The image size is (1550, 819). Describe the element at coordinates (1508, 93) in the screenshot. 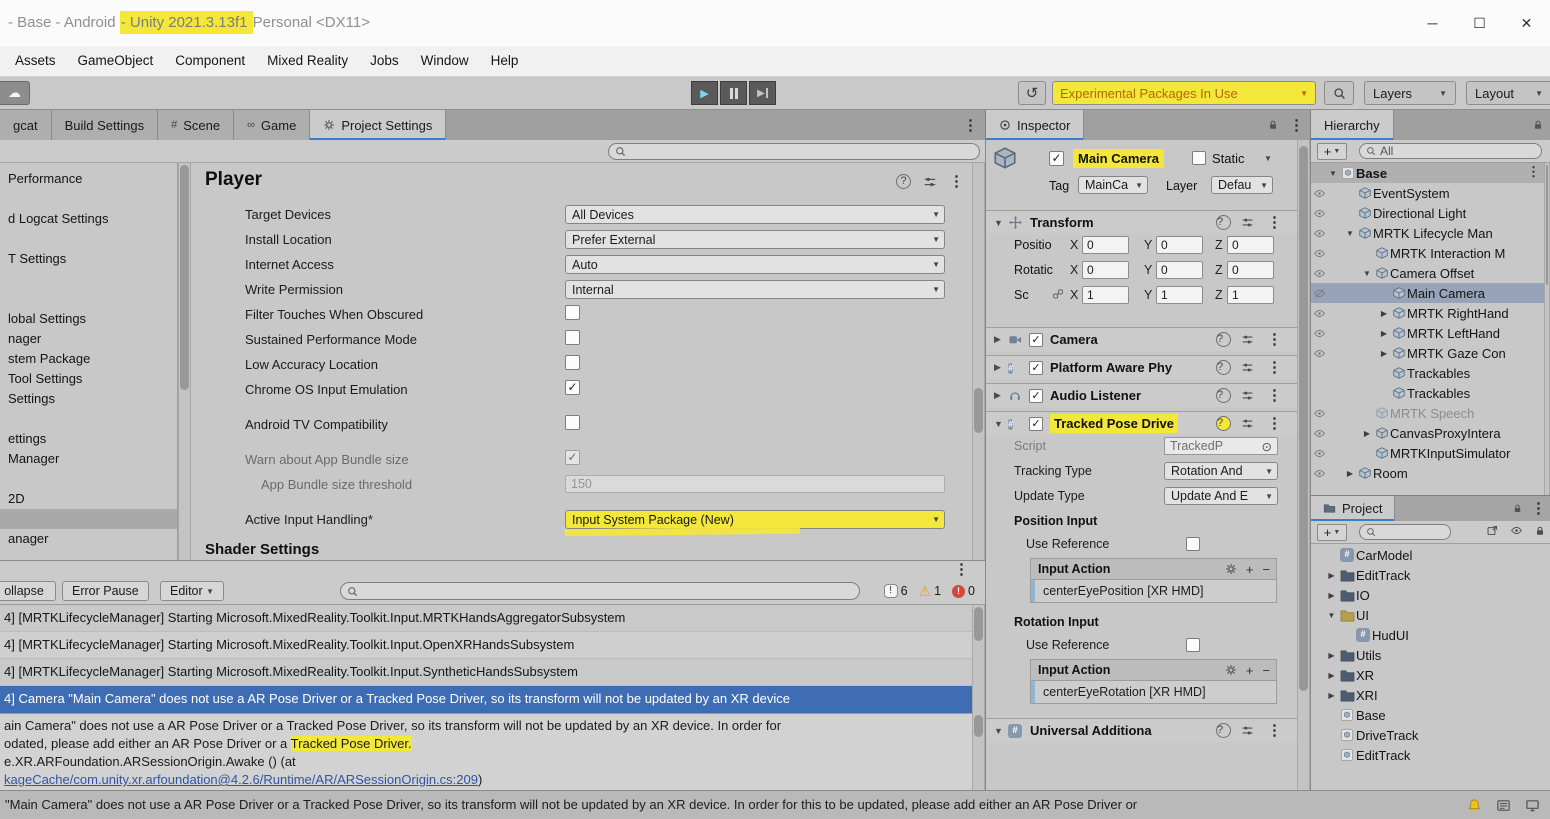

I see `layout-dropdown: Layout ▼` at that location.